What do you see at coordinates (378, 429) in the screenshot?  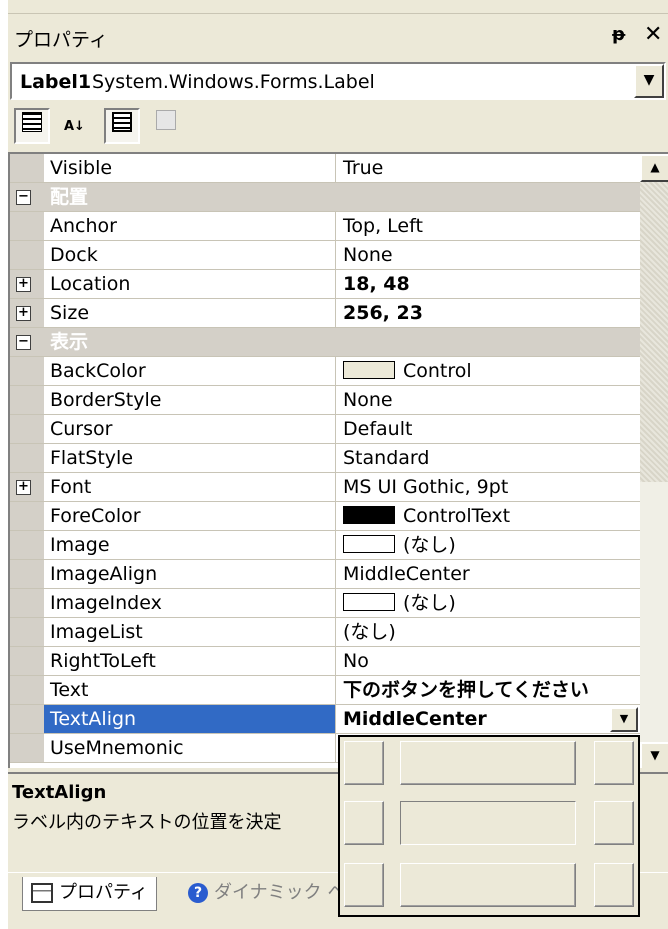 I see `property-value-text: Default` at bounding box center [378, 429].